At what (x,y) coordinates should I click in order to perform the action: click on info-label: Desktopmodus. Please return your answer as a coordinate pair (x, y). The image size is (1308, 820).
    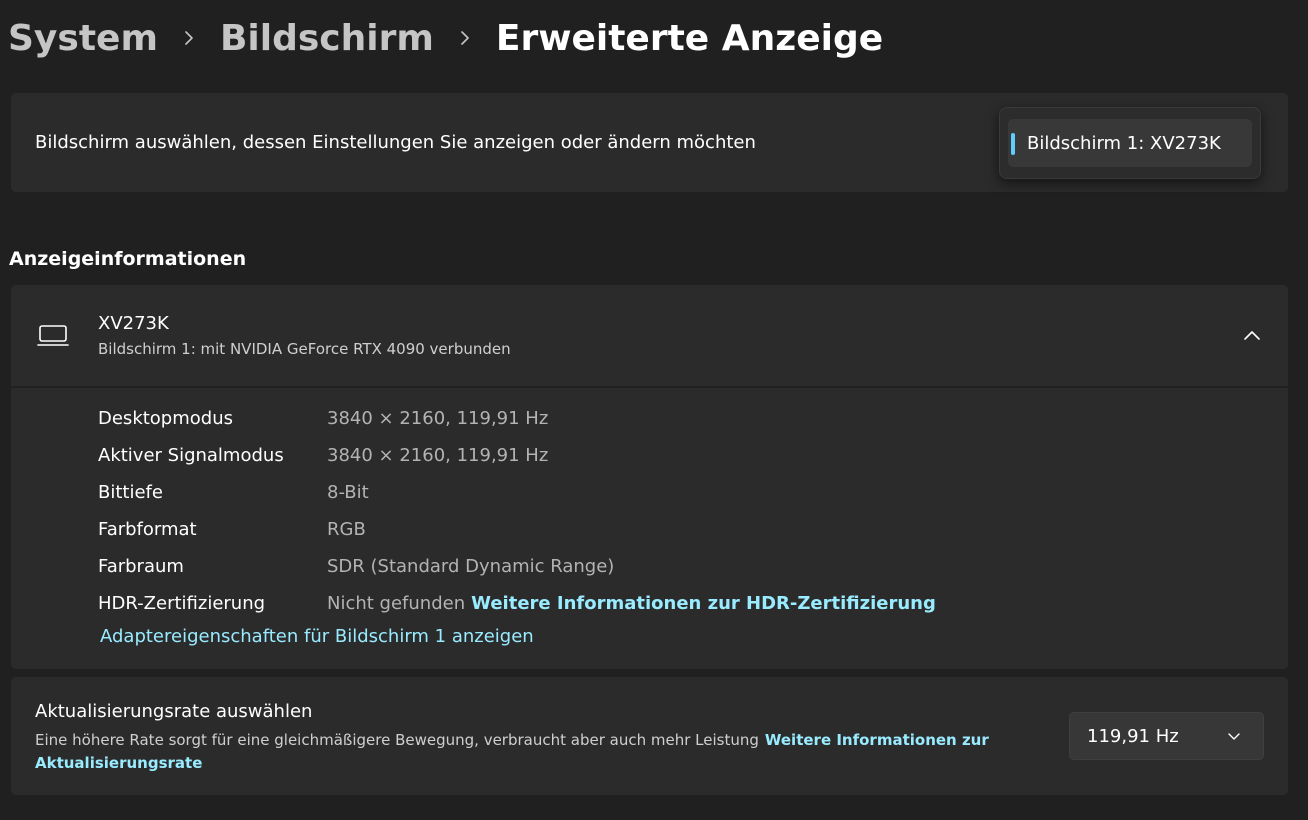
    Looking at the image, I should click on (165, 418).